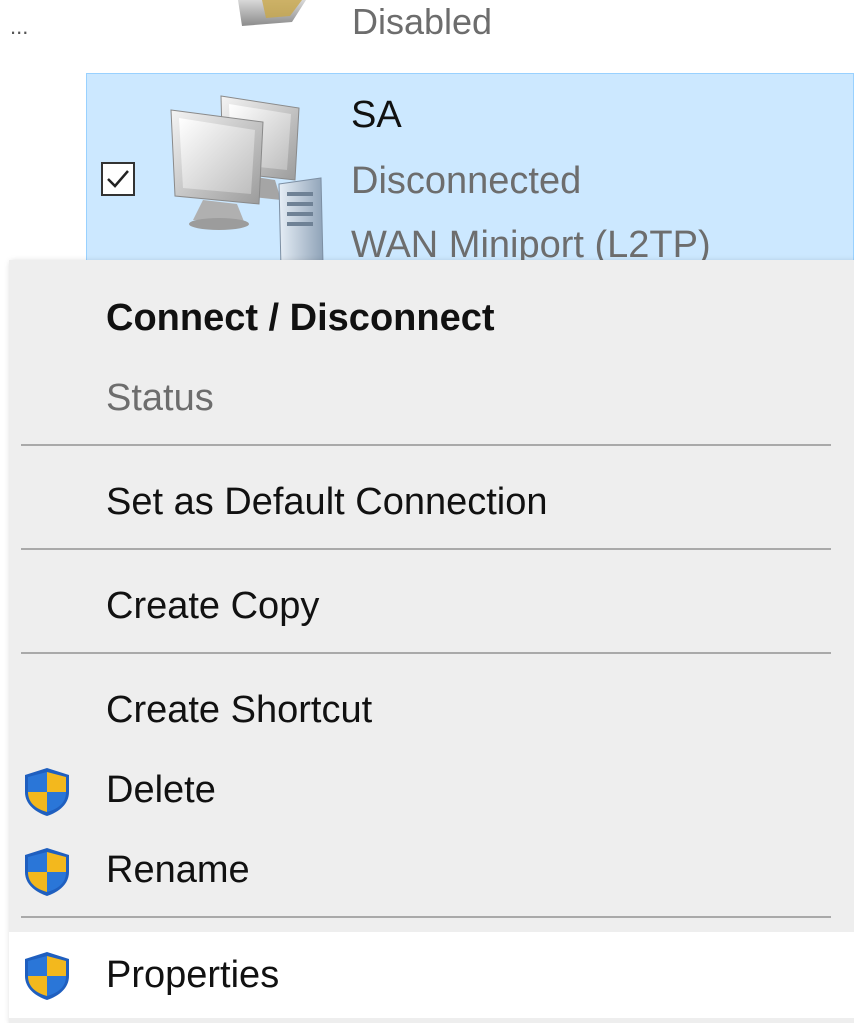 The height and width of the screenshot is (1023, 854). Describe the element at coordinates (422, 21) in the screenshot. I see `connection-status: Disabled` at that location.